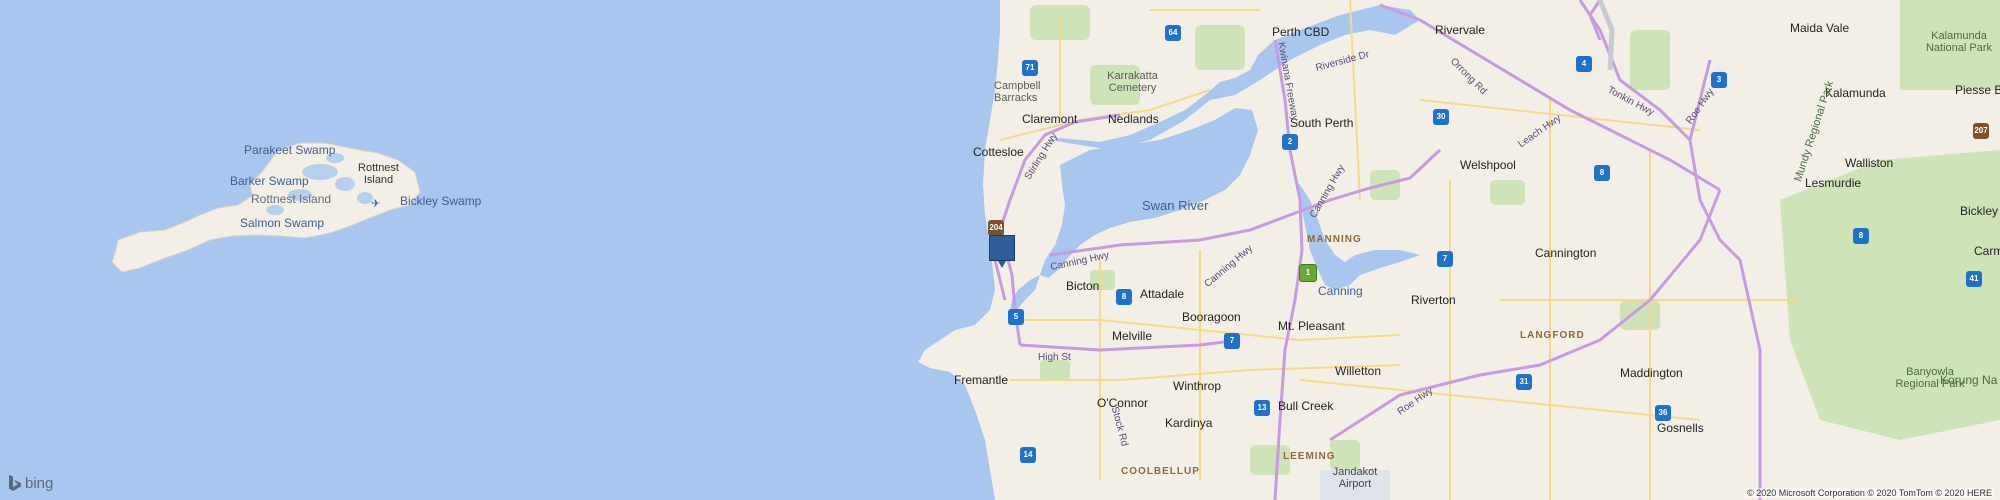 Image resolution: width=2000 pixels, height=500 pixels. I want to click on route-shield-207: 207, so click(1981, 131).